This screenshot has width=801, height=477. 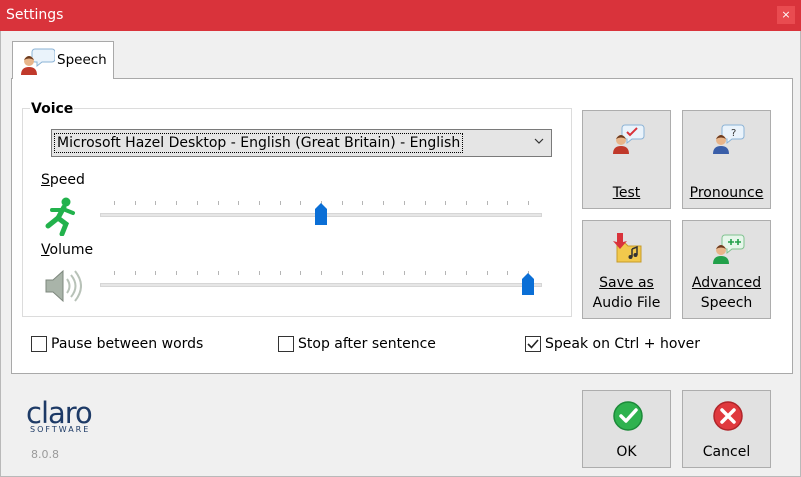 I want to click on check-circle-icon, so click(x=628, y=416).